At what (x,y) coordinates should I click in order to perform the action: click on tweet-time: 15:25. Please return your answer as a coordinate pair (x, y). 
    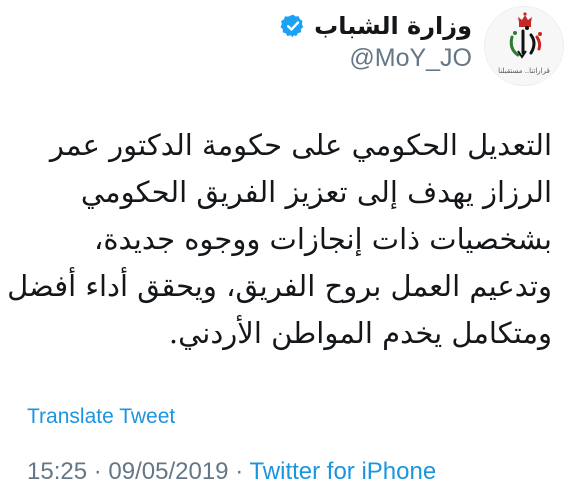
    Looking at the image, I should click on (57, 471).